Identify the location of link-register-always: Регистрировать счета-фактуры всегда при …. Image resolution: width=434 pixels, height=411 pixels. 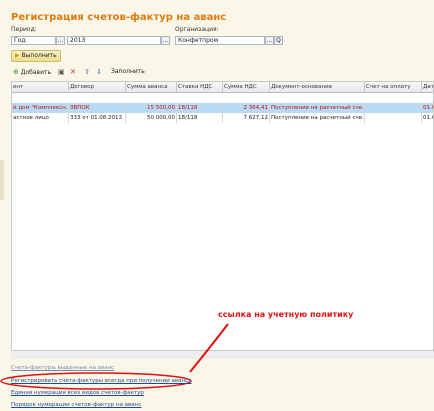
(101, 381).